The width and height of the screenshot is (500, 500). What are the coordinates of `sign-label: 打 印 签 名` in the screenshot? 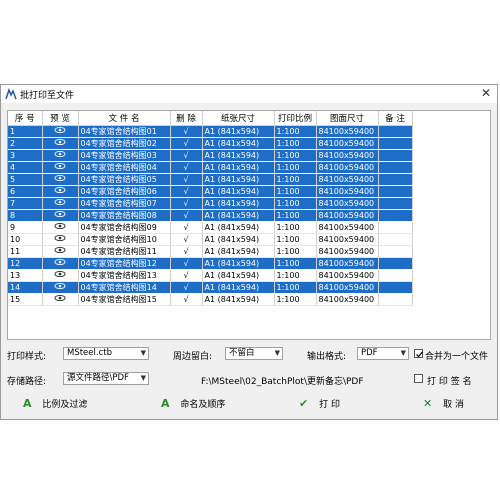 It's located at (449, 382).